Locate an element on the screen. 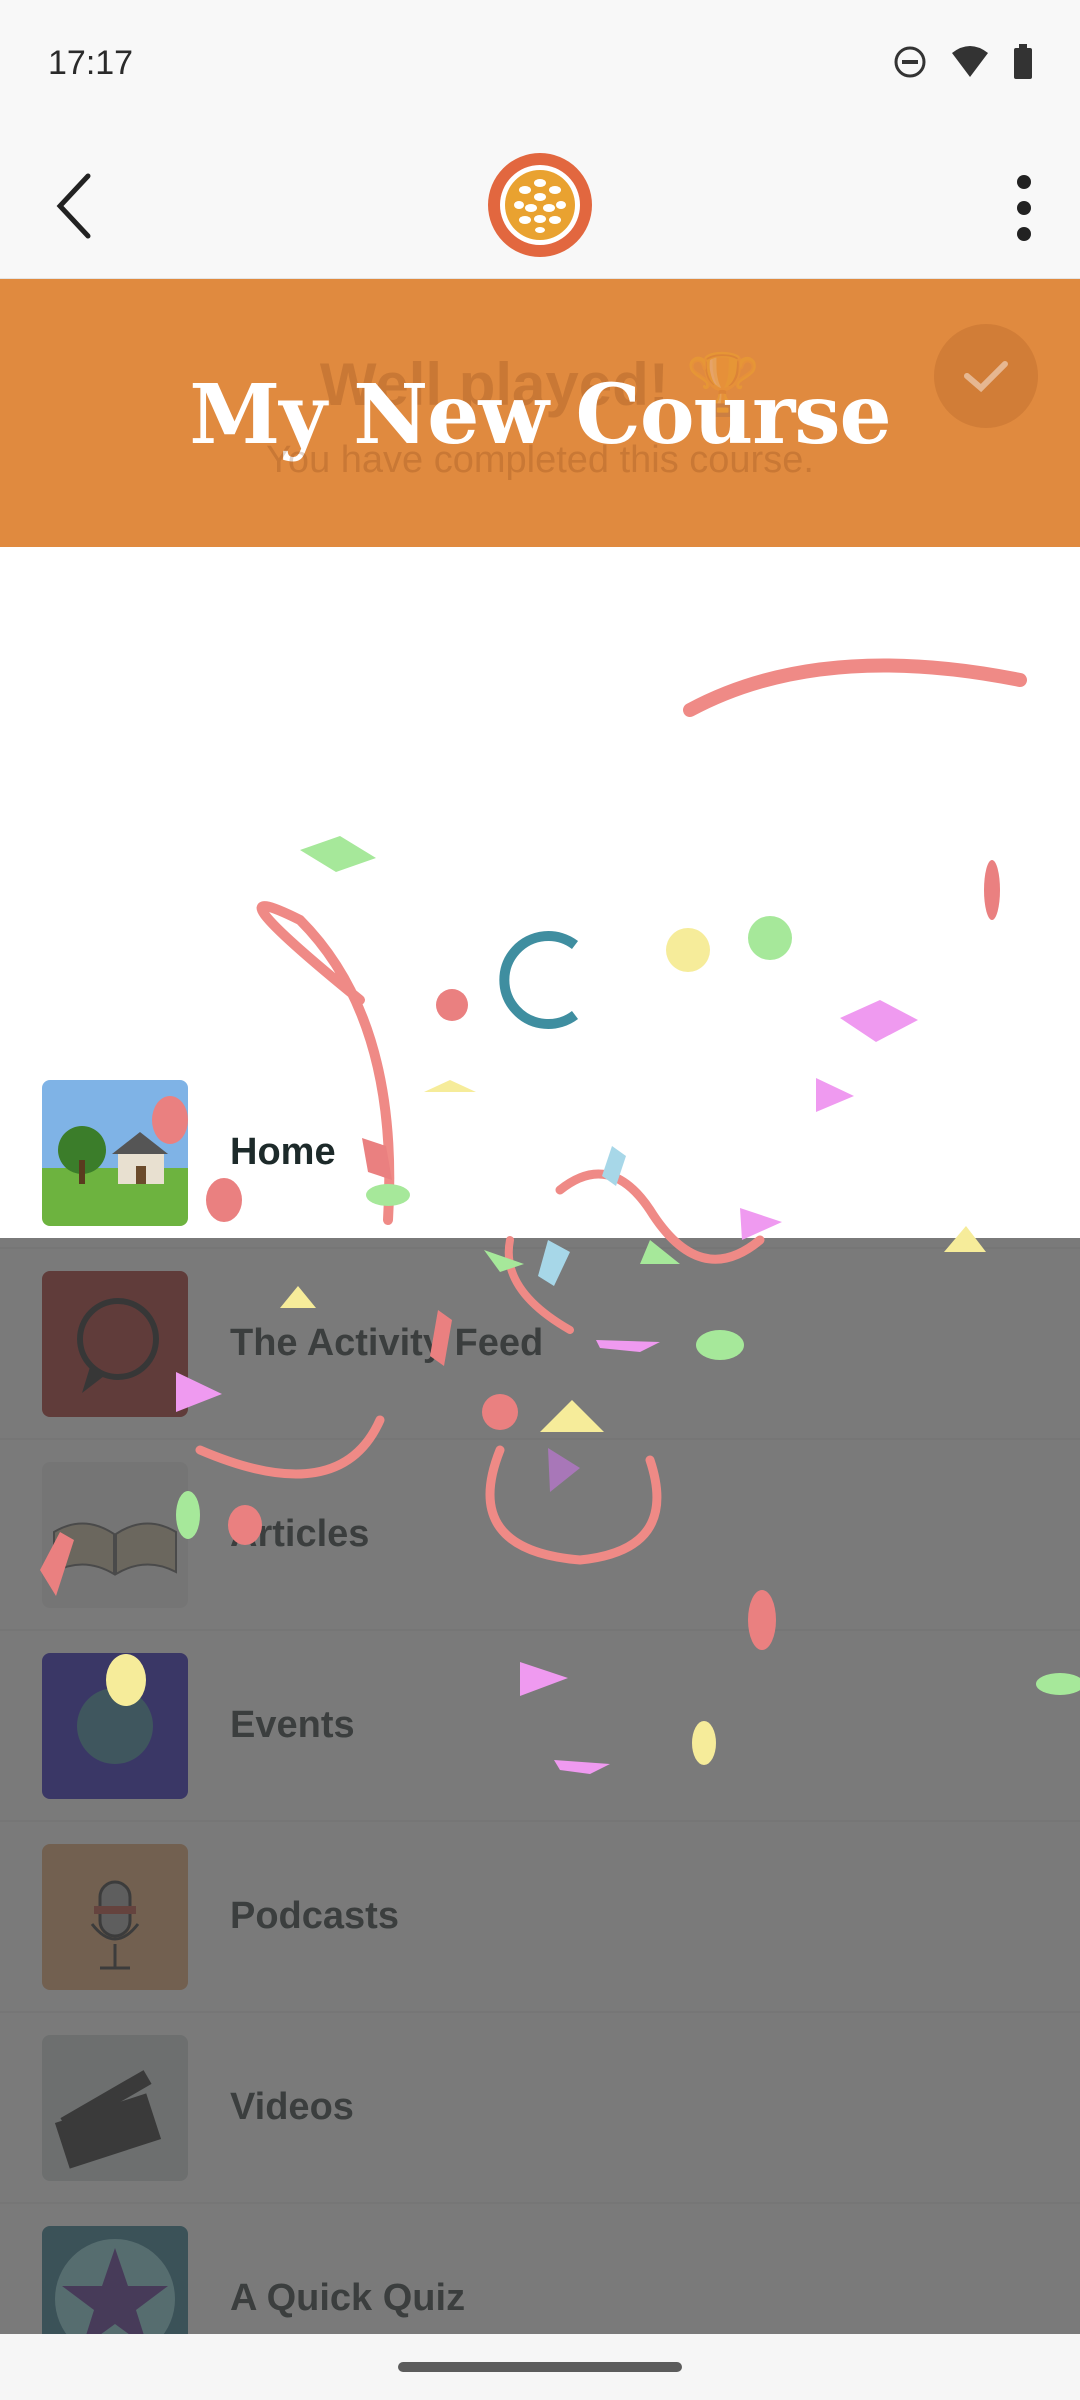 The width and height of the screenshot is (1080, 2400). more-options-button is located at coordinates (1024, 208).